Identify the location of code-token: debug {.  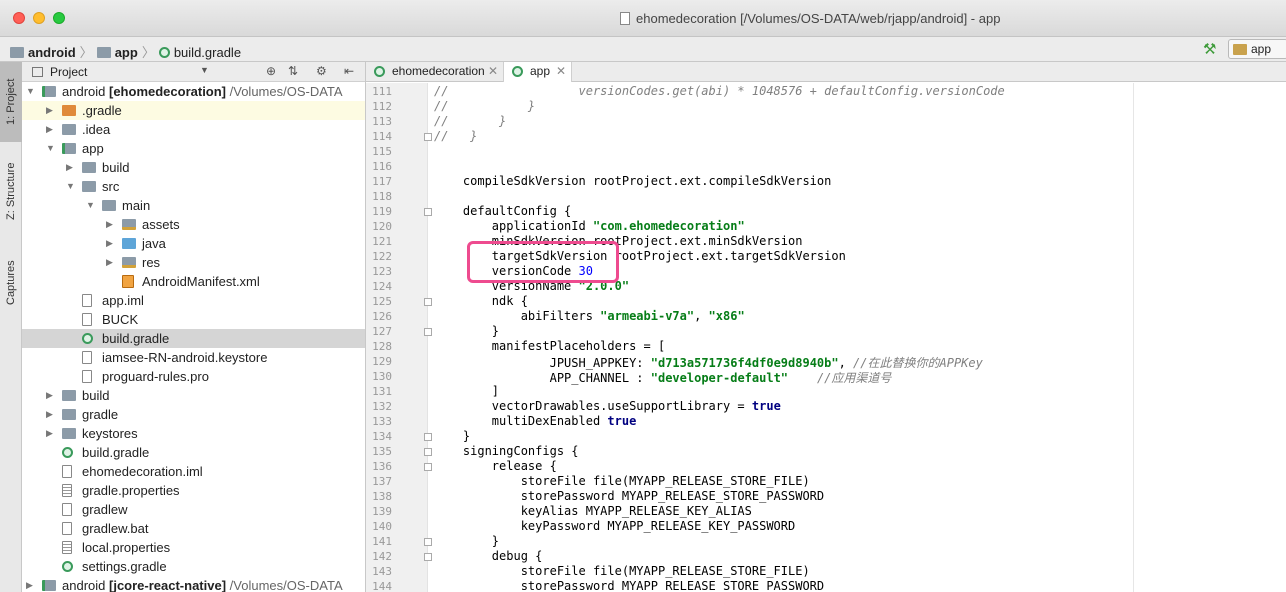
(488, 556).